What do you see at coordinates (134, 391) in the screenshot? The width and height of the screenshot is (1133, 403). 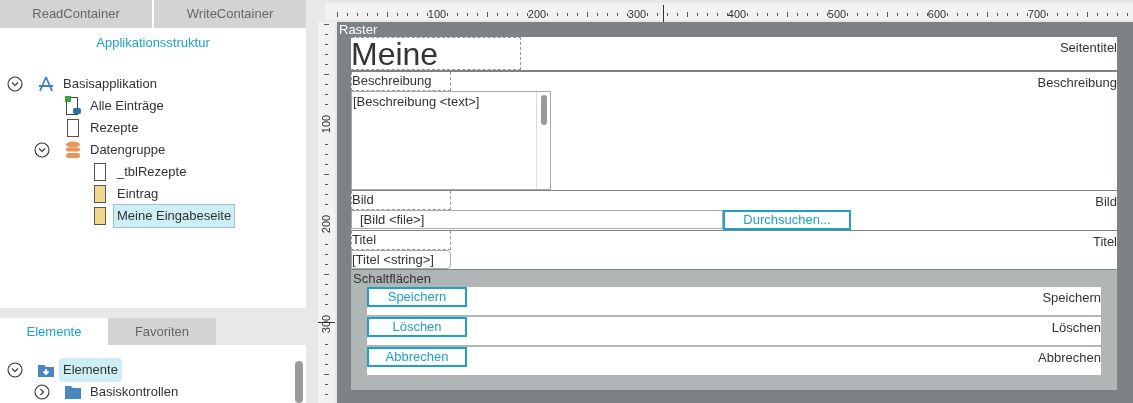 I see `tree-item: Basiskontrollen` at bounding box center [134, 391].